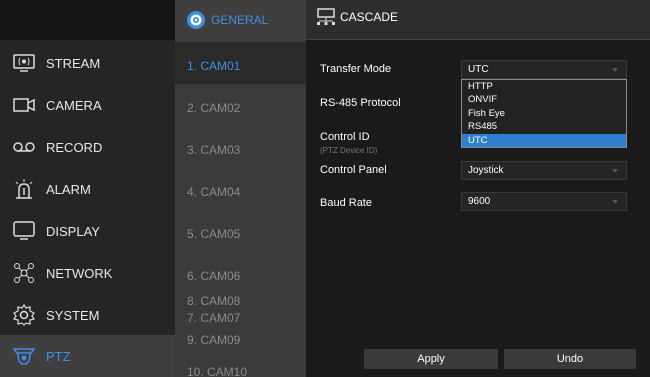 The image size is (650, 377). I want to click on baud-rate-select: 9600, so click(544, 201).